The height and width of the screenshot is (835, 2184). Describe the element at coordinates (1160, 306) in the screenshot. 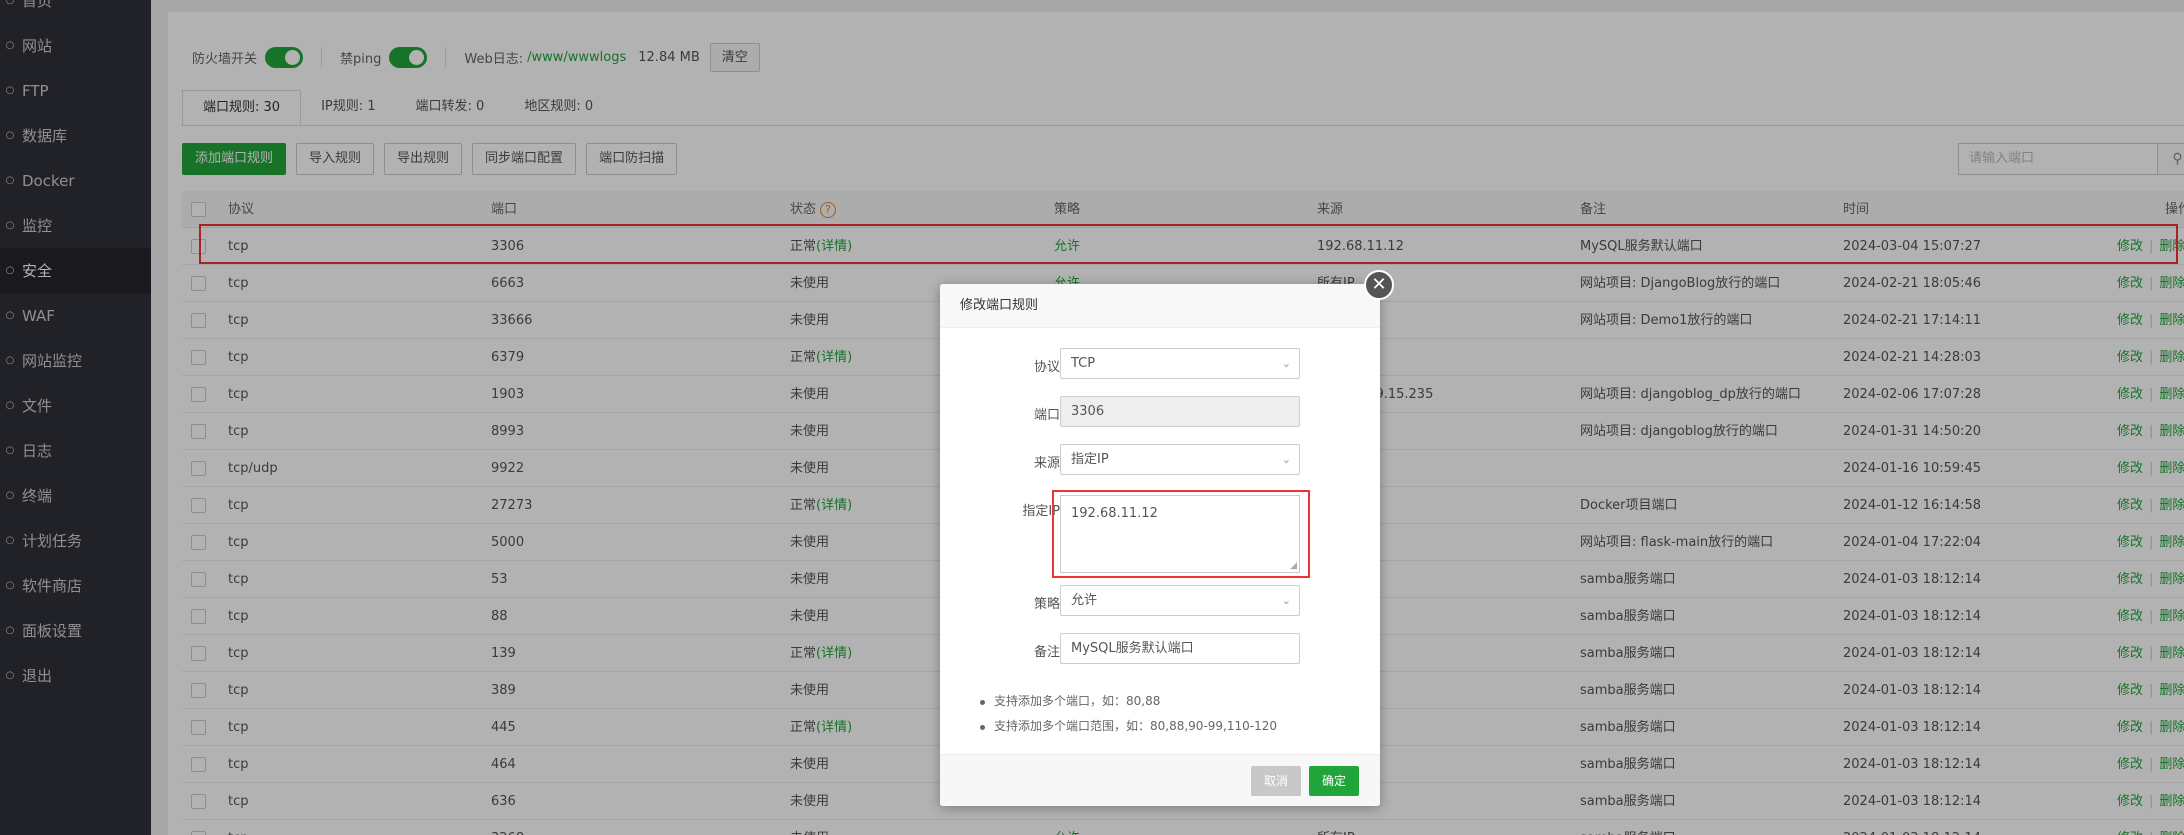

I see `dialog-title: 修改端口规则` at that location.